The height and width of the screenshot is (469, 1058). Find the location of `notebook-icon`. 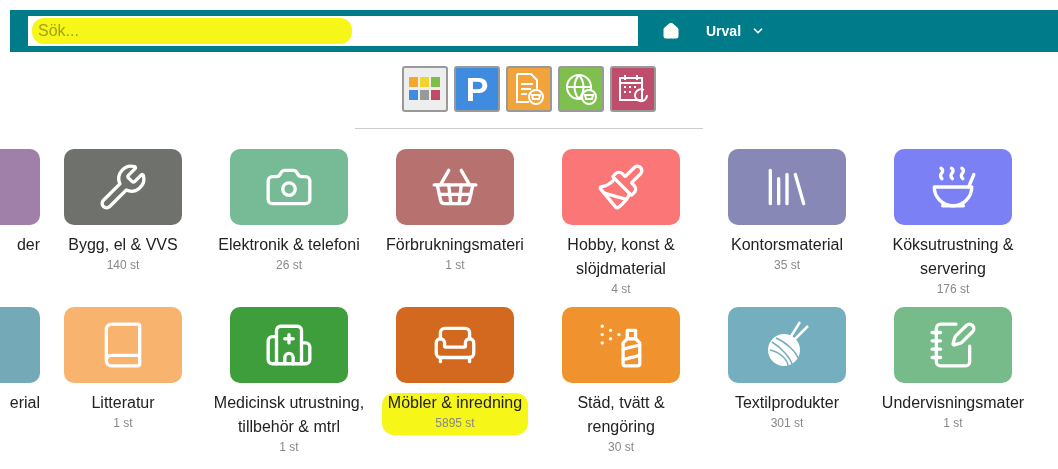

notebook-icon is located at coordinates (953, 345).